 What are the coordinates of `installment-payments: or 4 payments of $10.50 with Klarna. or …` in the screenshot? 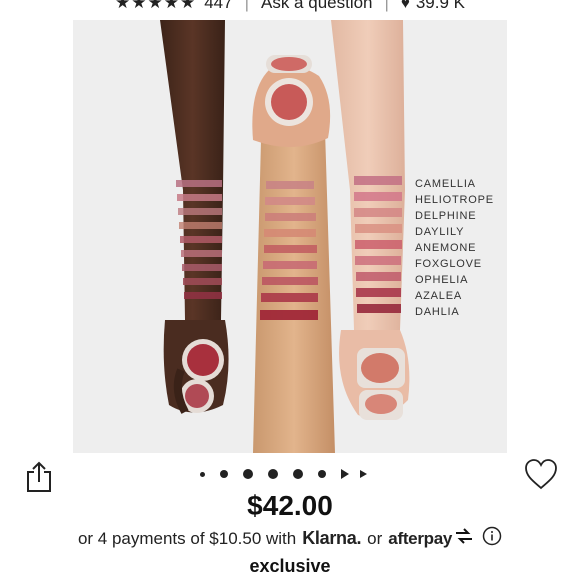 It's located at (290, 538).